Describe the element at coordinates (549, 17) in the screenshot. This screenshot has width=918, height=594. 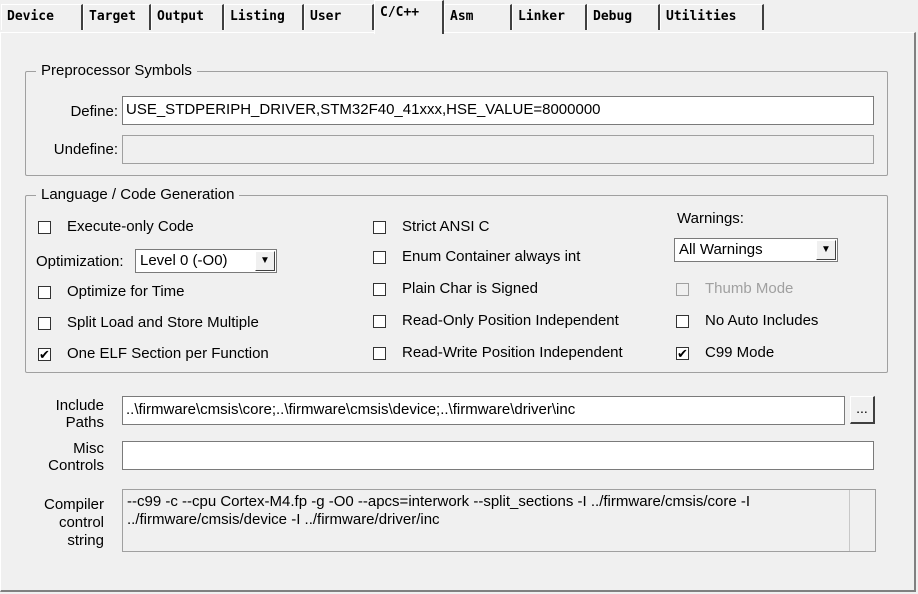
I see `tab-linker: Linker` at that location.